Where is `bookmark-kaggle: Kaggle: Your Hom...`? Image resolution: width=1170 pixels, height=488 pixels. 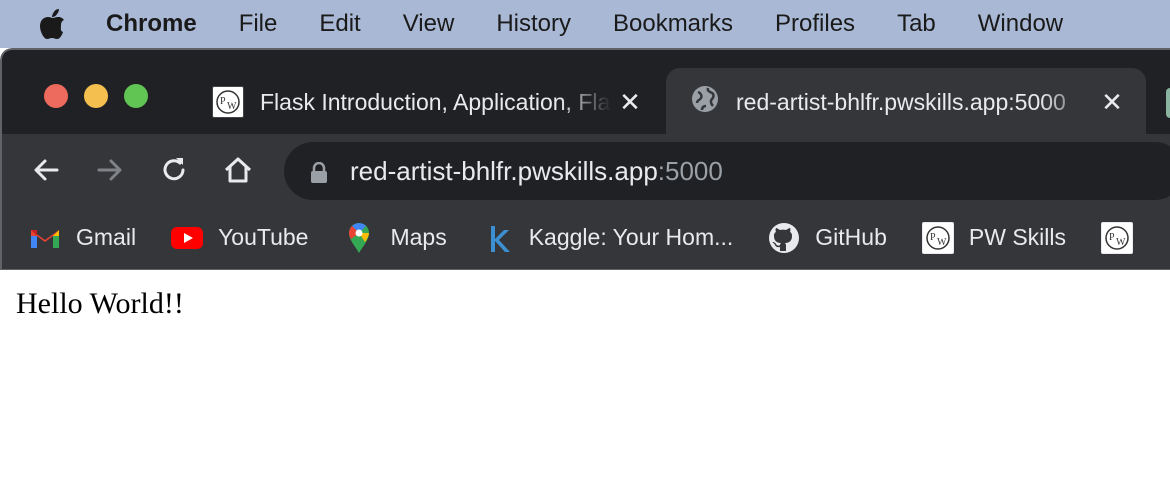
bookmark-kaggle: Kaggle: Your Hom... is located at coordinates (607, 238).